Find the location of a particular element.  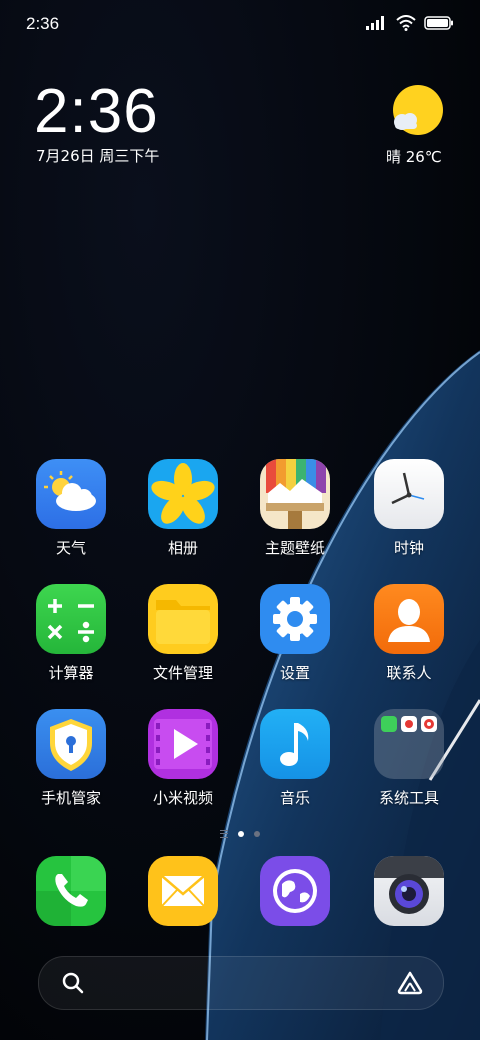

clock-widget-time: 2:36 is located at coordinates (96, 111).